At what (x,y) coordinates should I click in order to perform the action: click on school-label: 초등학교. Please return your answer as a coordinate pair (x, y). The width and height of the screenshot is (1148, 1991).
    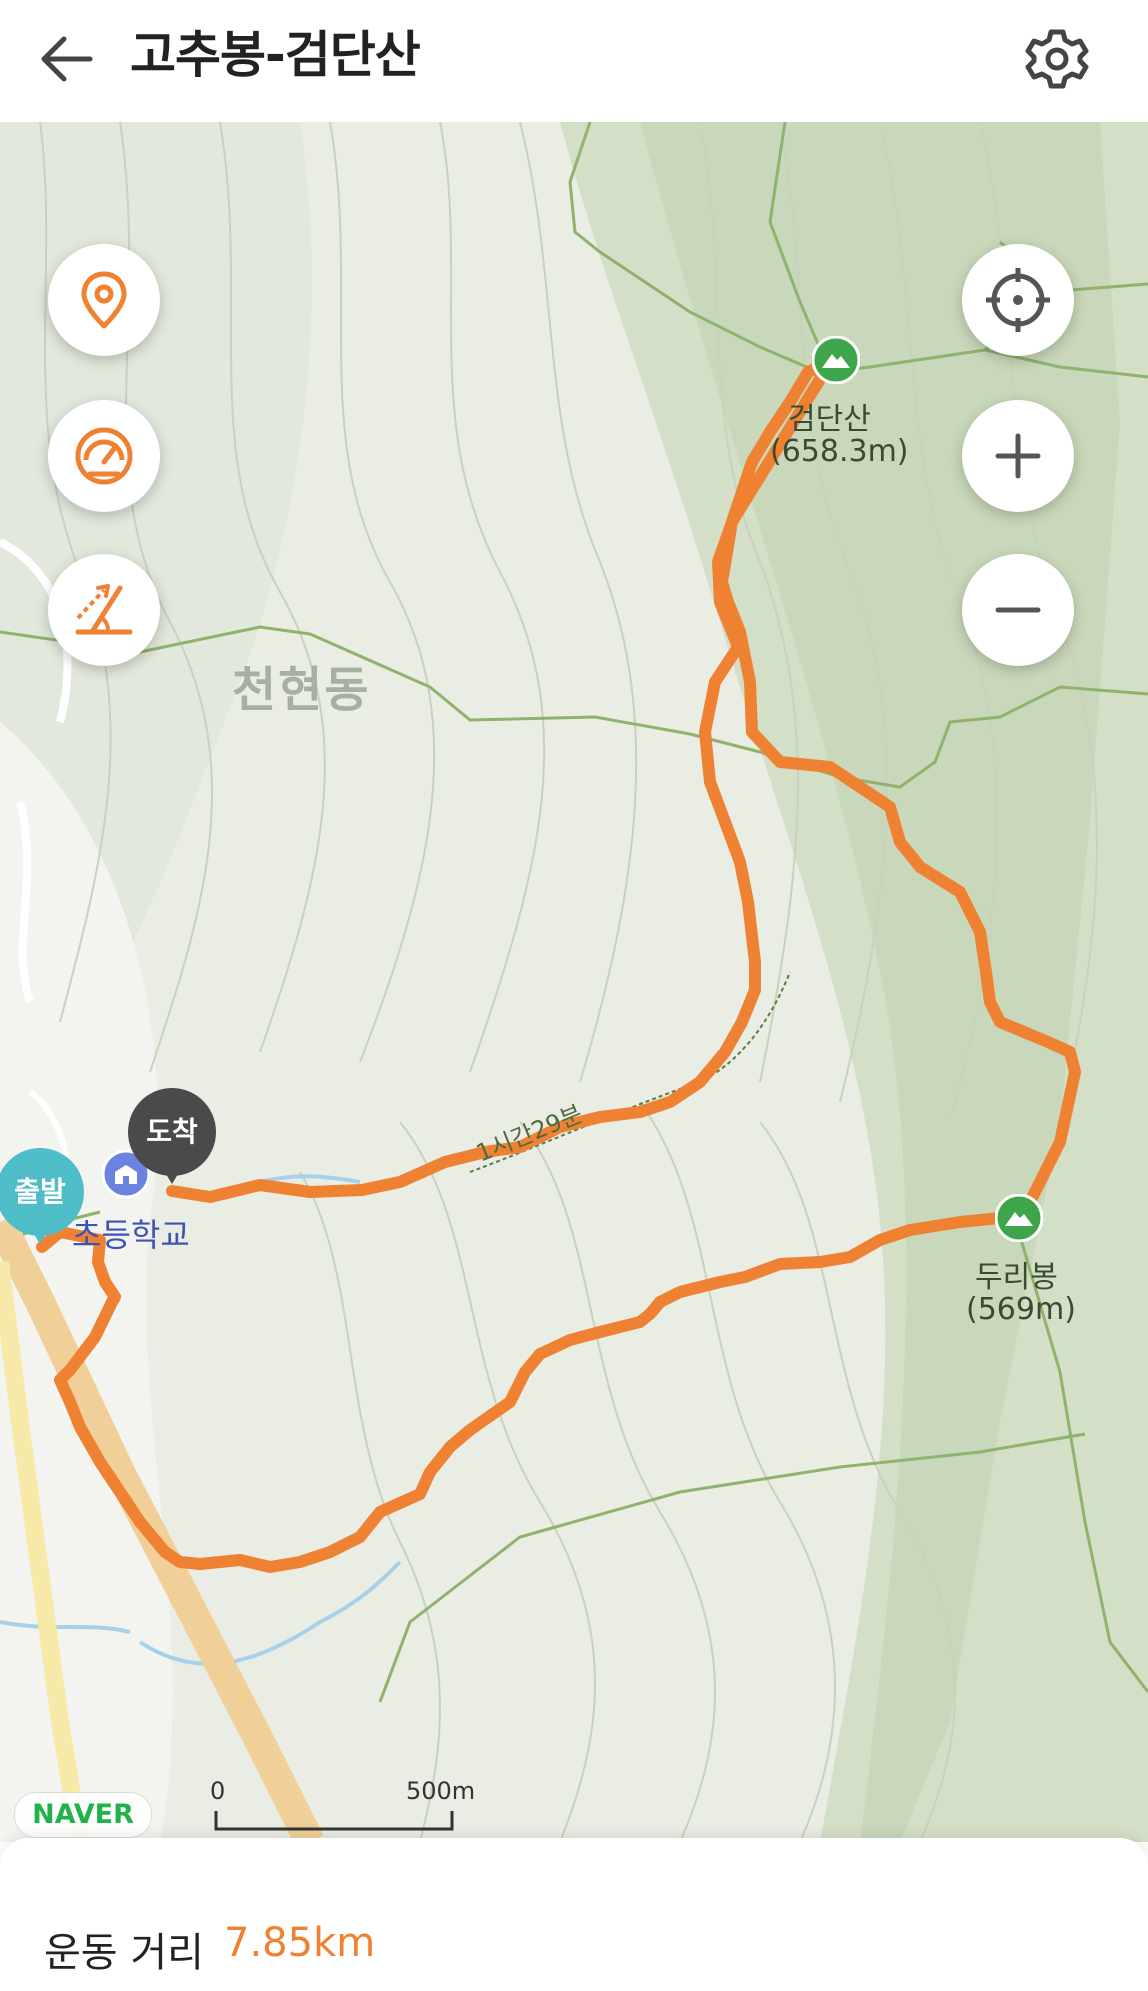
    Looking at the image, I should click on (131, 1235).